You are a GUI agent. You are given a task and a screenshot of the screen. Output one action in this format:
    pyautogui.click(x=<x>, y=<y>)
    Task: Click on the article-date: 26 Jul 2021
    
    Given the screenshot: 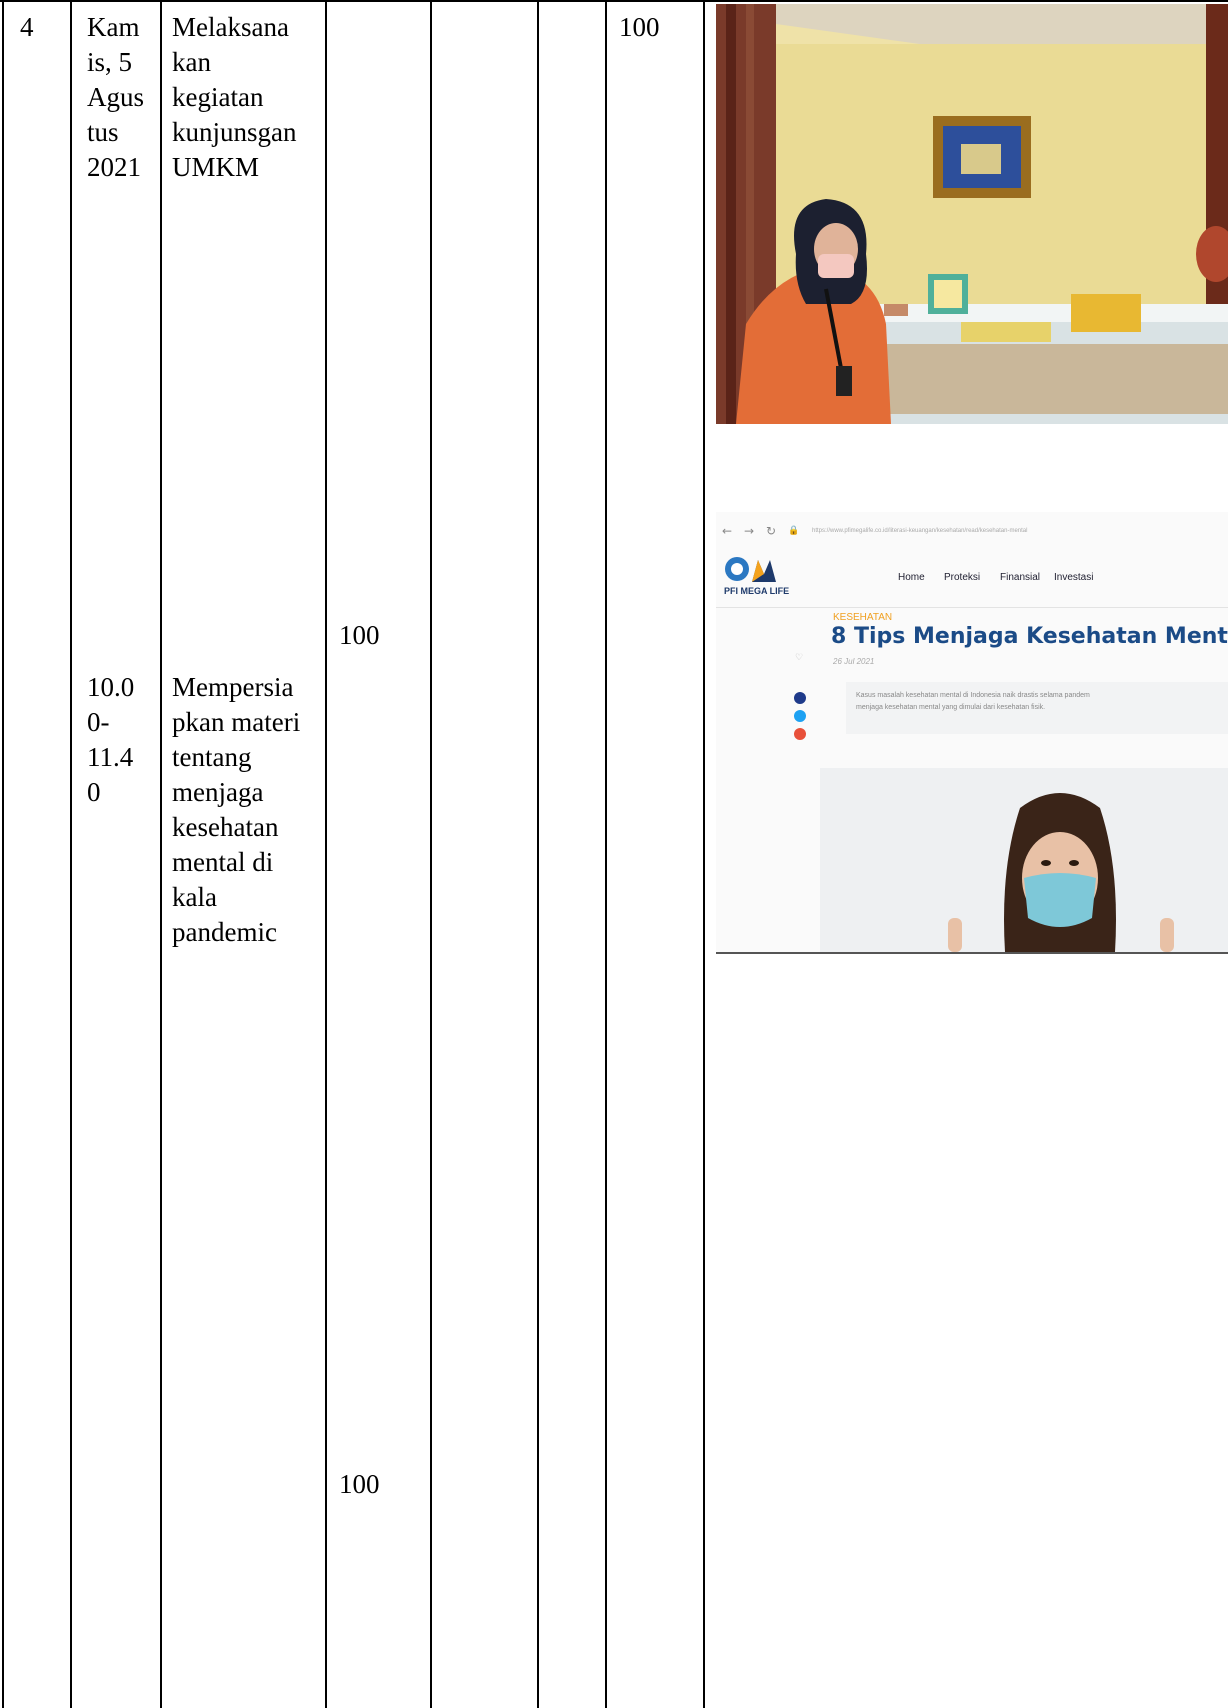 What is the action you would take?
    pyautogui.click(x=854, y=661)
    